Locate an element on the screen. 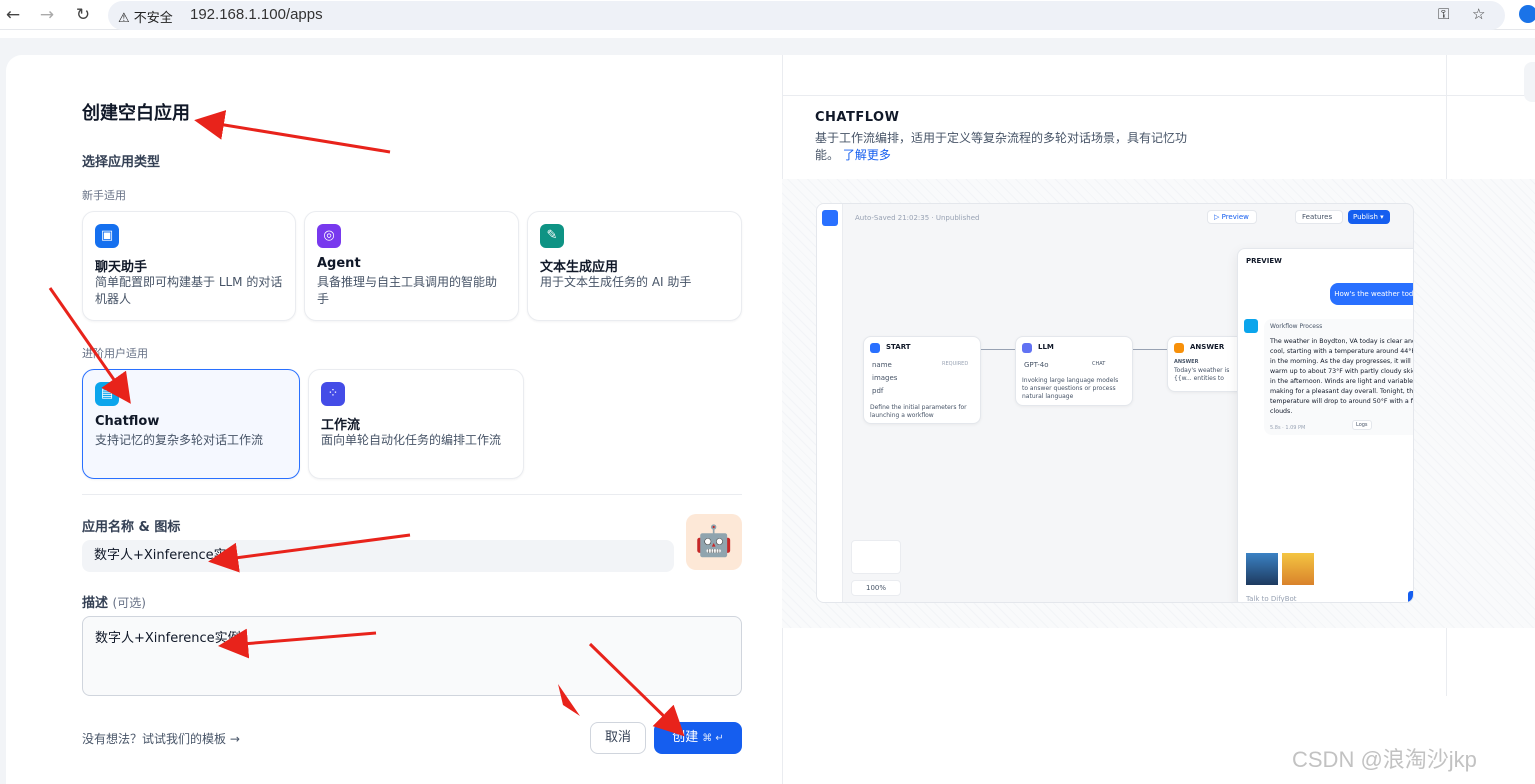 This screenshot has height=784, width=1535. card-desc: 简单配置即可构建基于 LLM 的对话机器人 is located at coordinates (189, 290).